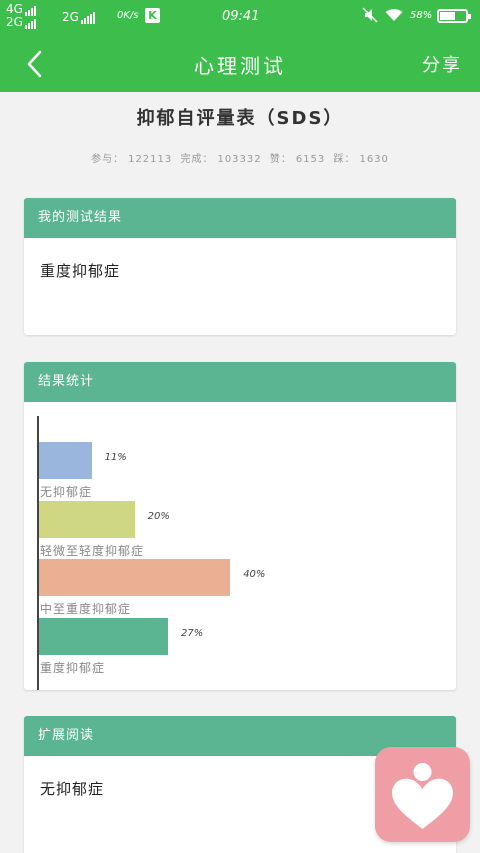  I want to click on clock: 09:41, so click(241, 16).